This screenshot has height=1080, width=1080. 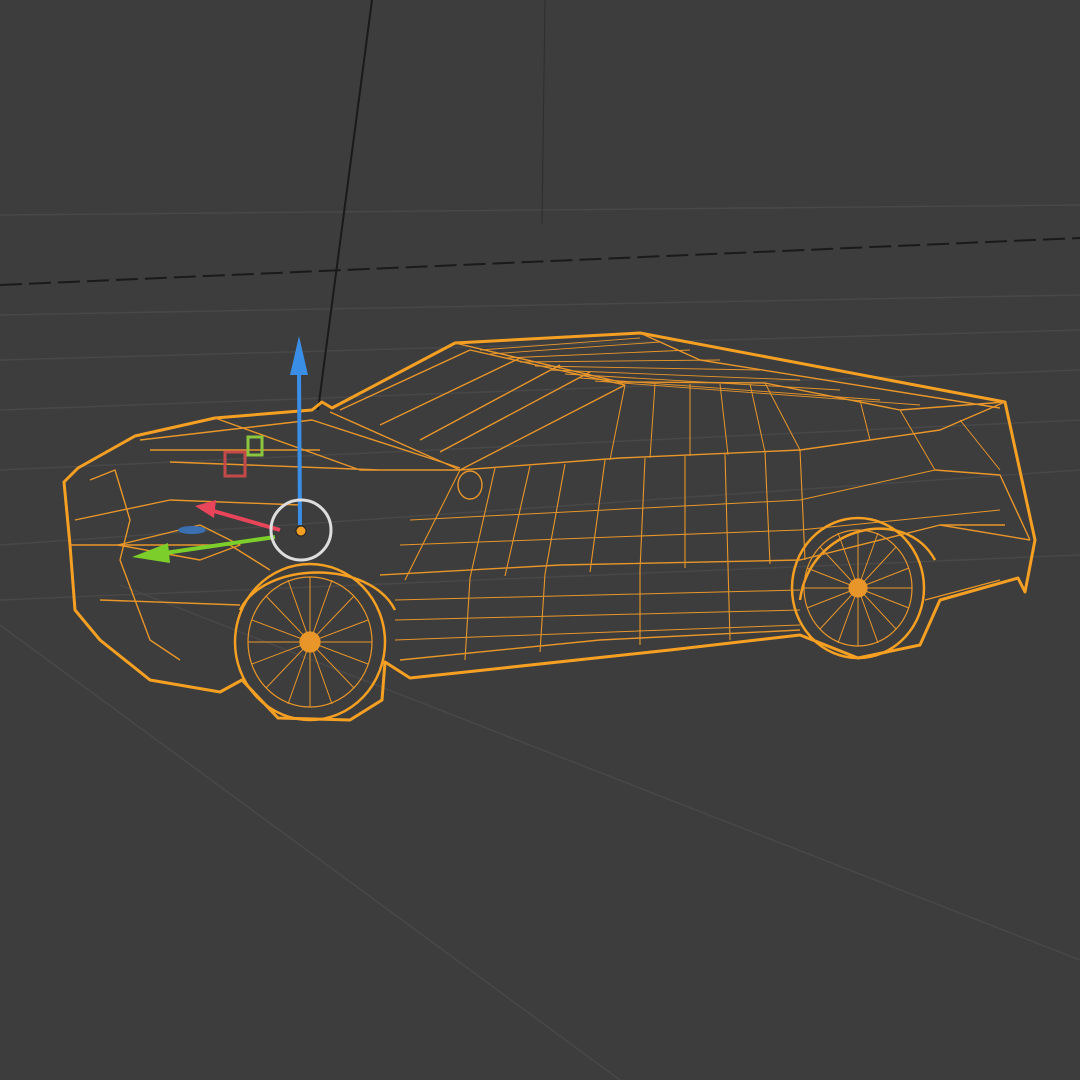 I want to click on gizmo-z-axis, so click(x=299, y=448).